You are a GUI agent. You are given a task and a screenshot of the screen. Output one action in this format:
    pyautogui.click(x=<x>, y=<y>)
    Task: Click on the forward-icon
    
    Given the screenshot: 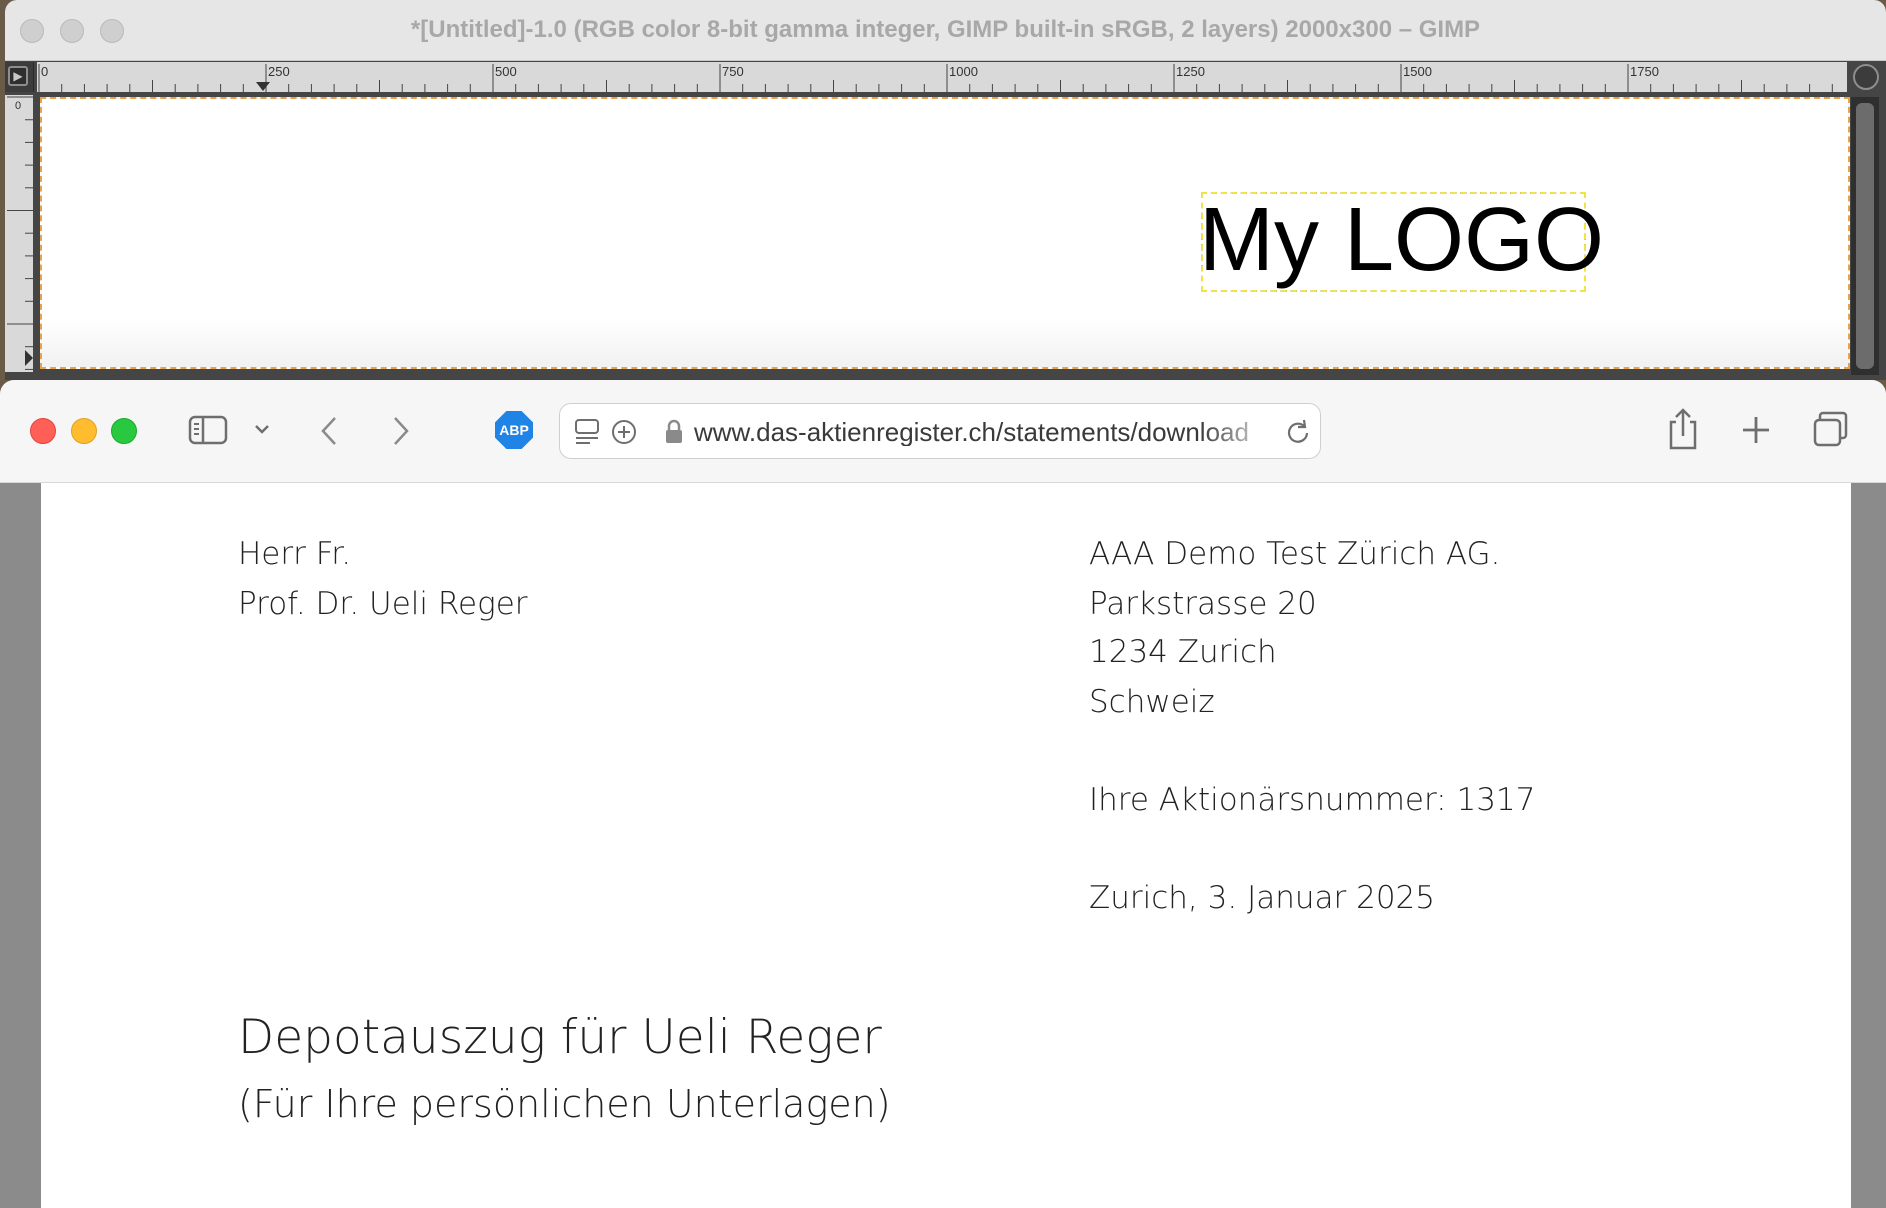 What is the action you would take?
    pyautogui.click(x=401, y=431)
    